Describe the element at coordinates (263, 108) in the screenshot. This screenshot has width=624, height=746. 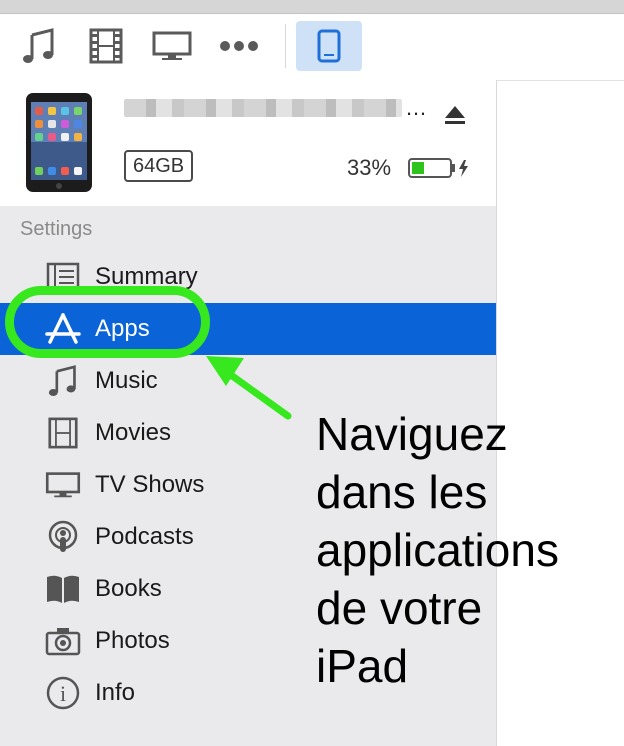
I see `device-name-redacted` at that location.